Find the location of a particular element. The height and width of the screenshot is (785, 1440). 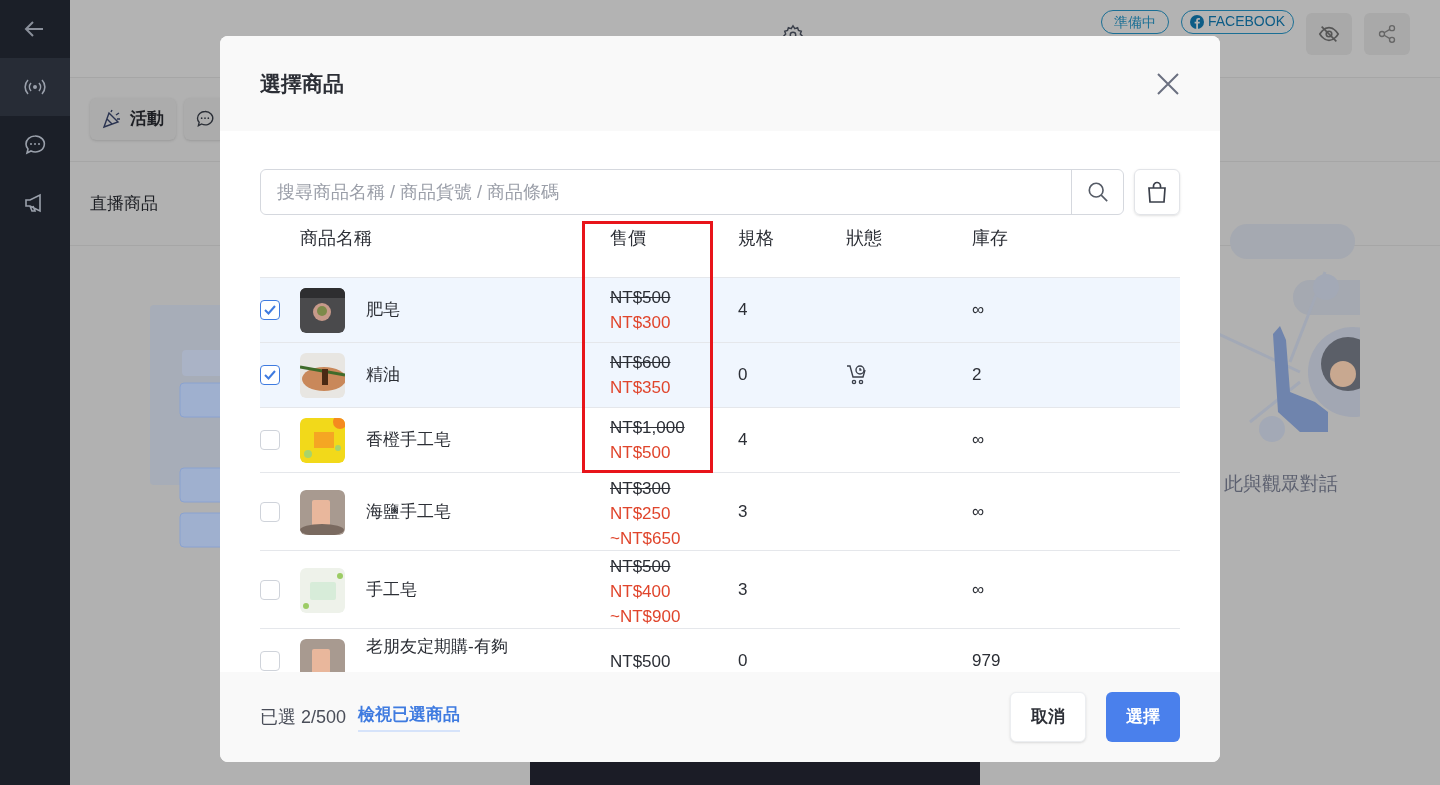

original-price: NT$600 is located at coordinates (641, 363).